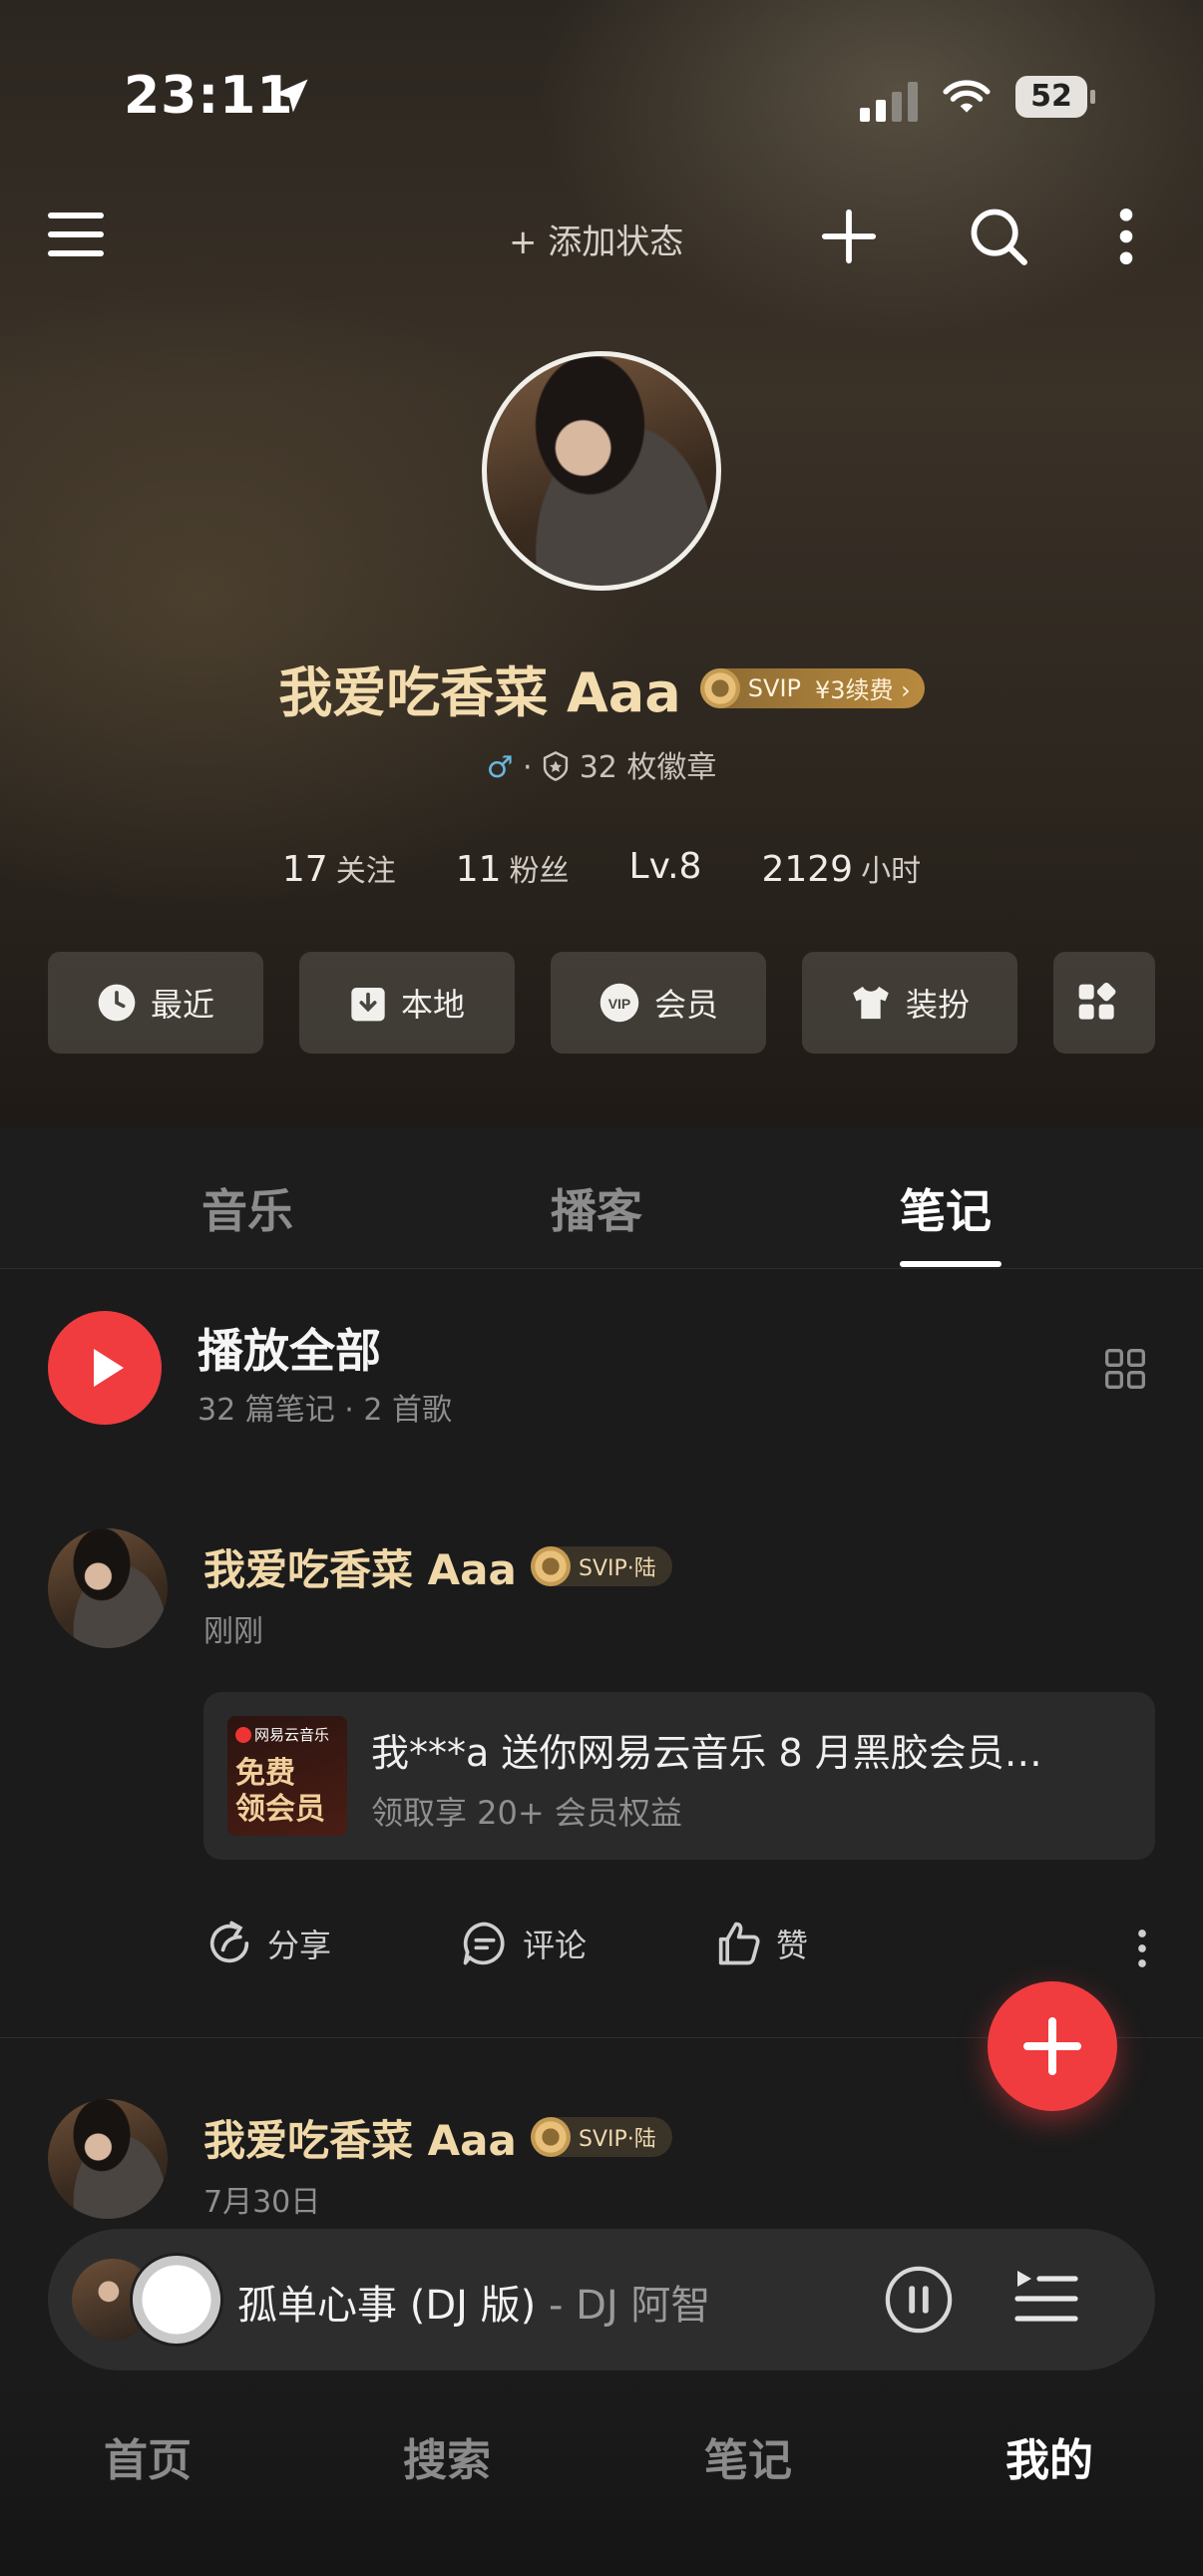 The image size is (1203, 2576). Describe the element at coordinates (304, 869) in the screenshot. I see `follow-count: 17` at that location.